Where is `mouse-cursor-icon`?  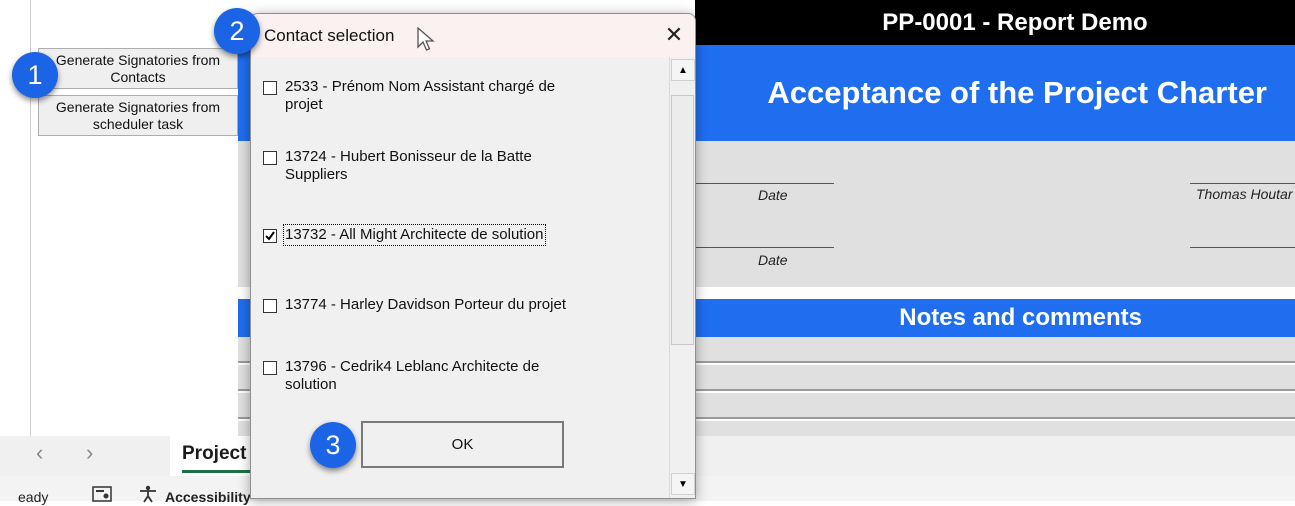
mouse-cursor-icon is located at coordinates (426, 42).